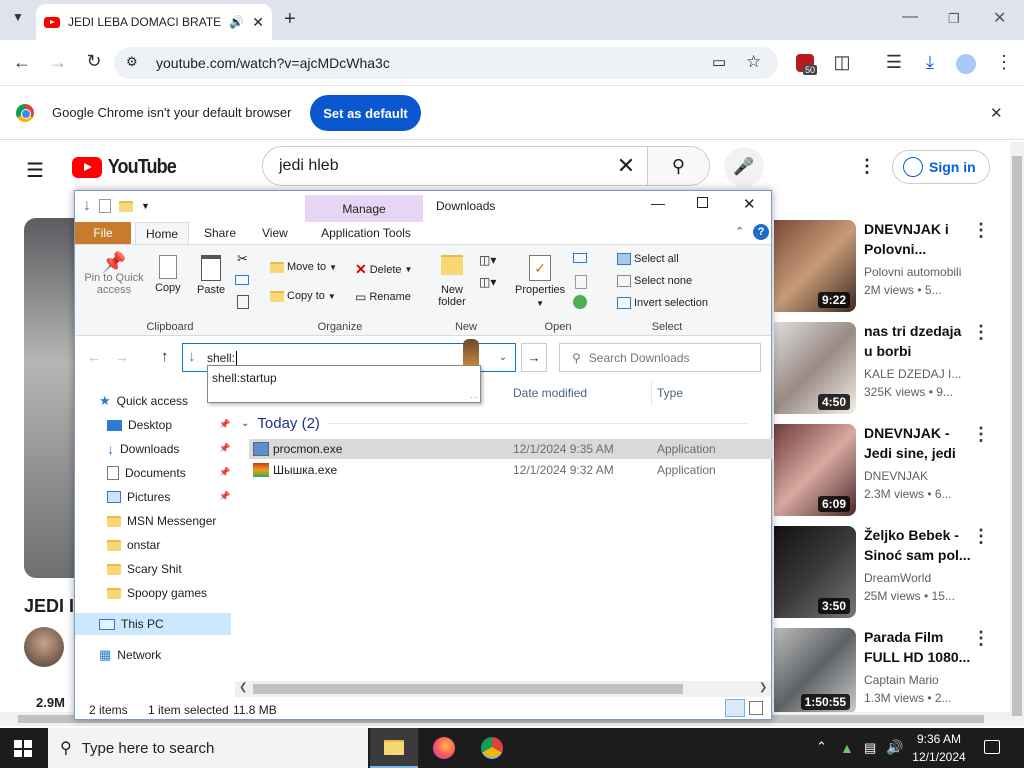 The height and width of the screenshot is (768, 1024). Describe the element at coordinates (992, 747) in the screenshot. I see `notification-icon` at that location.